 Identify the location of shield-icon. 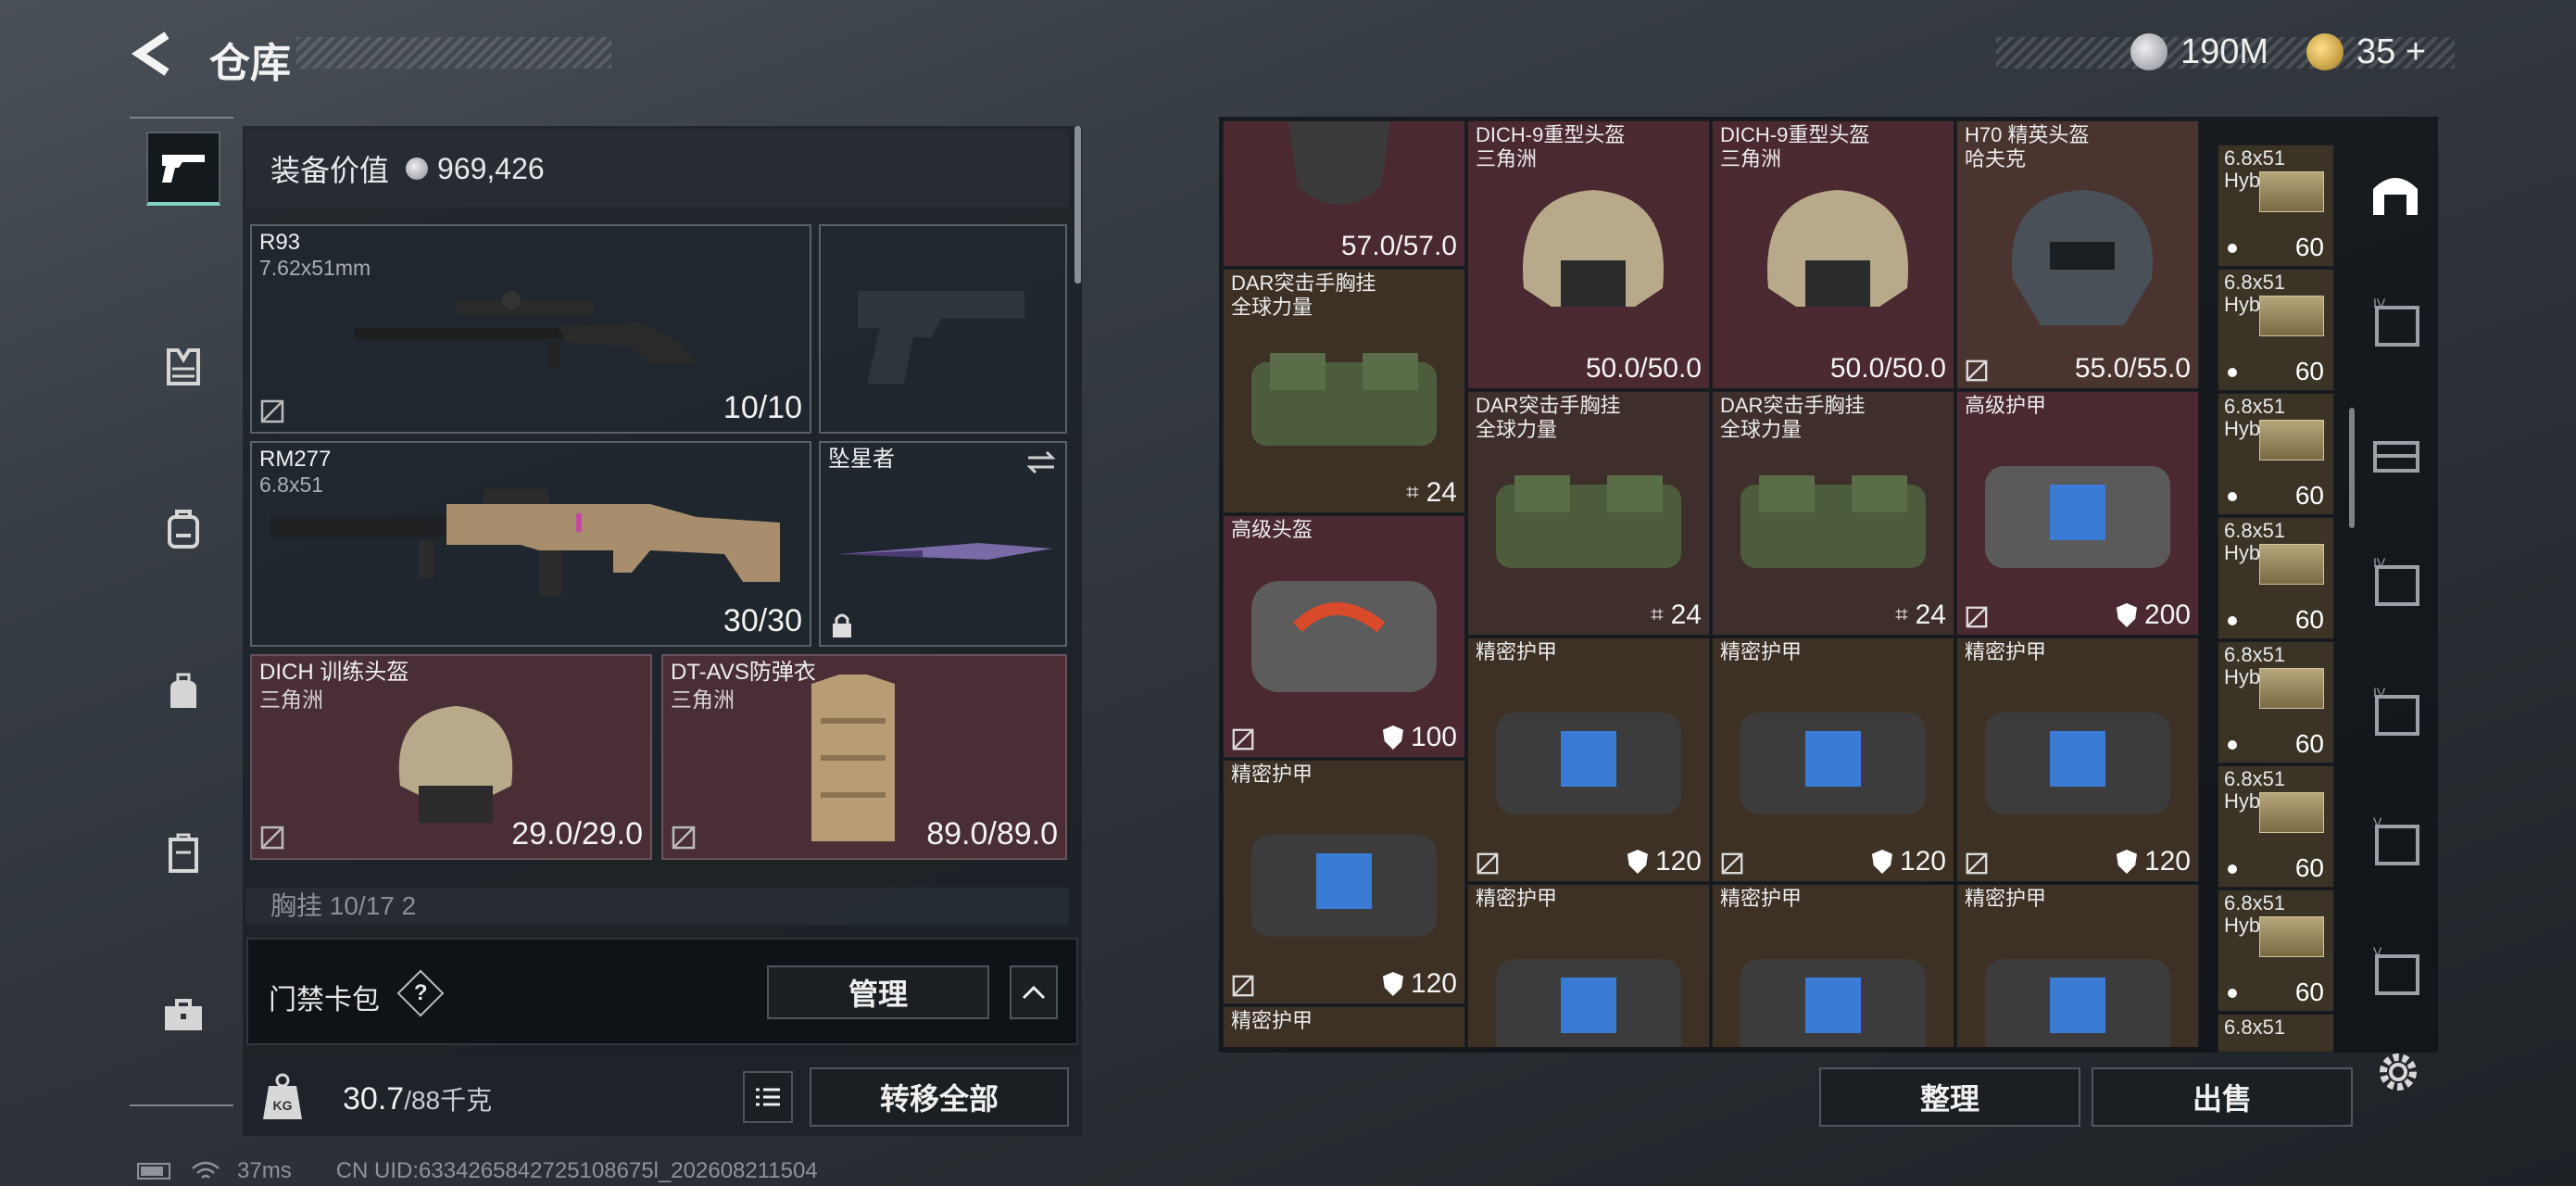
(1392, 737).